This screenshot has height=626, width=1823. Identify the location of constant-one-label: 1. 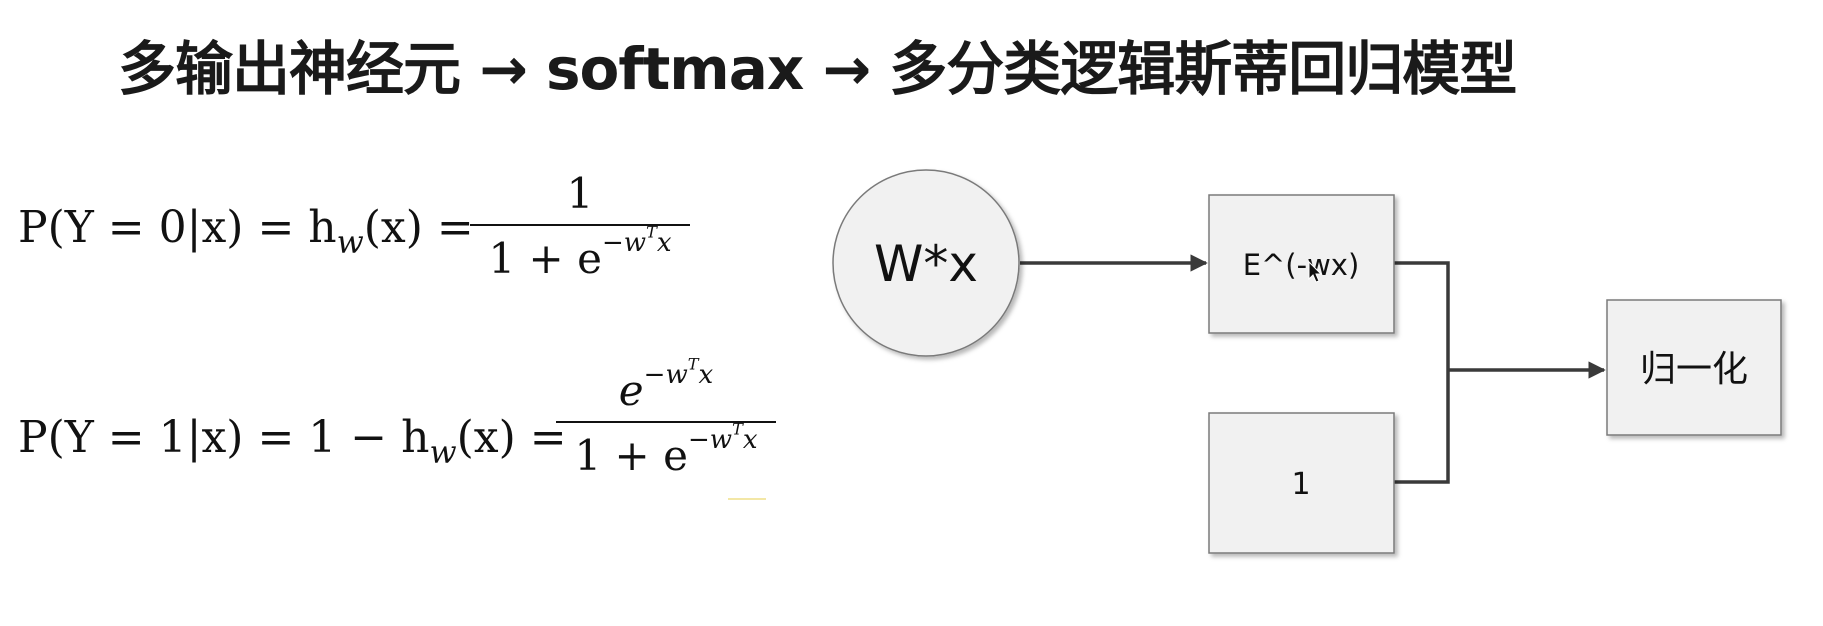
(1300, 484).